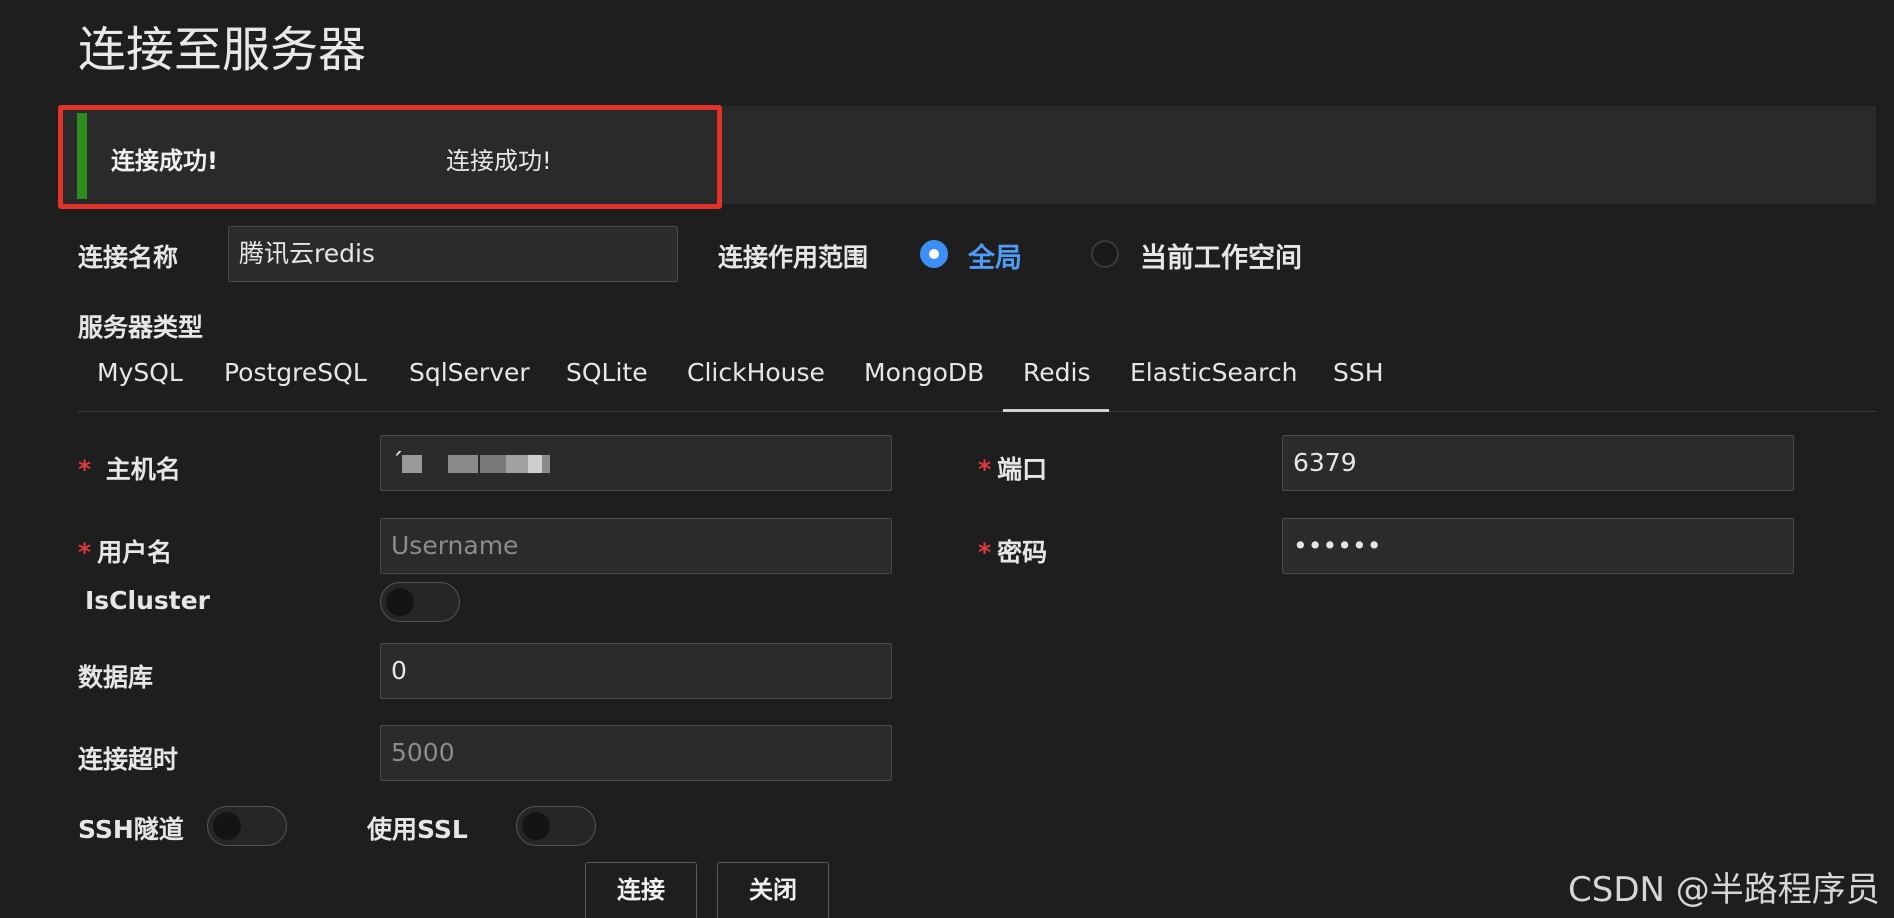 The image size is (1894, 918). What do you see at coordinates (995, 255) in the screenshot?
I see `scope-global-label: 全局` at bounding box center [995, 255].